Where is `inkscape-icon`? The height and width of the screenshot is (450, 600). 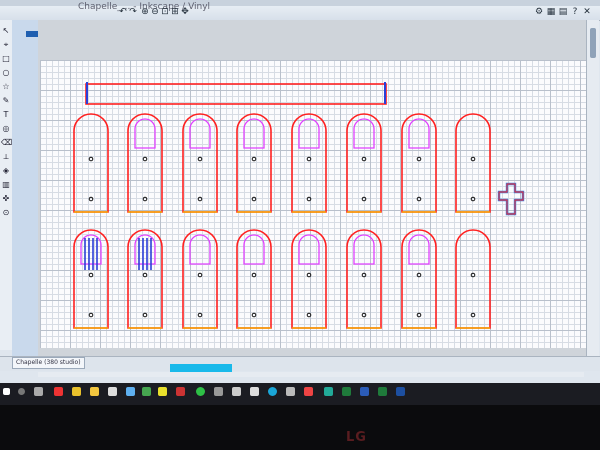 inkscape-icon is located at coordinates (272, 391).